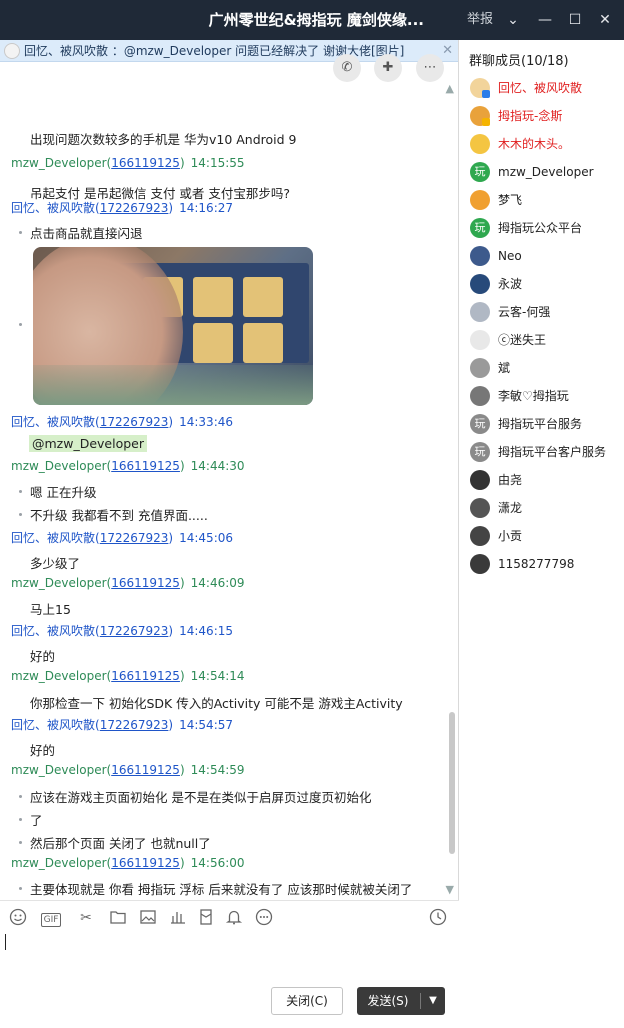  I want to click on message-timestamp: 14:46:09, so click(217, 583).